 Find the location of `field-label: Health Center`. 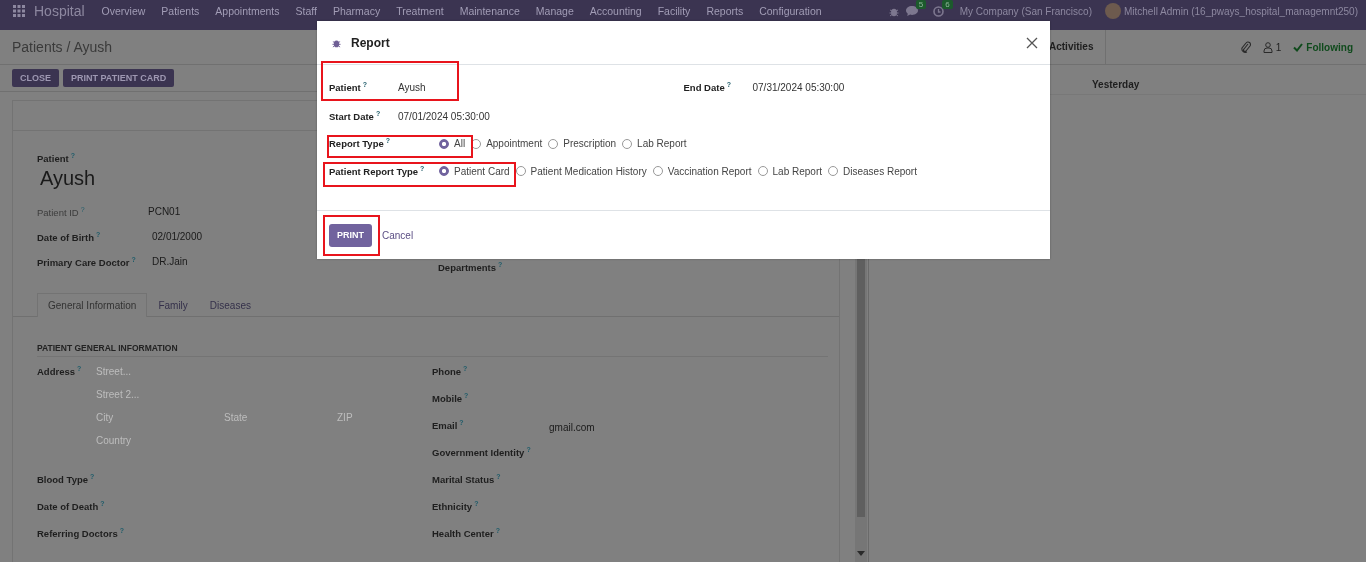

field-label: Health Center is located at coordinates (463, 534).